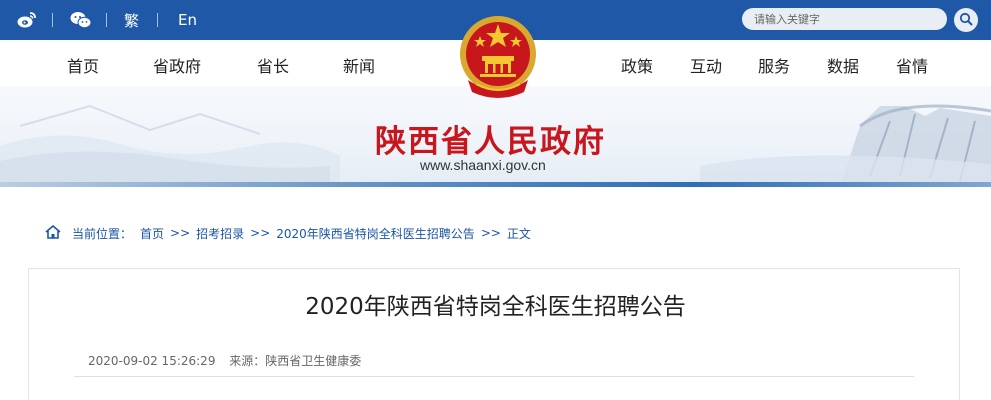  Describe the element at coordinates (273, 65) in the screenshot. I see `nav-item-governor: 省长` at that location.